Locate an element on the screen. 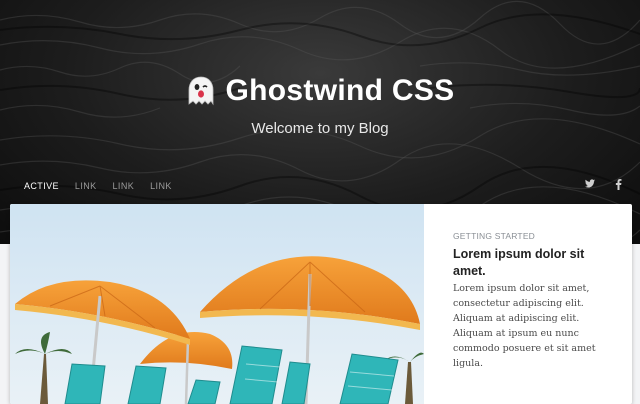 The image size is (640, 404). twitter-icon is located at coordinates (590, 186).